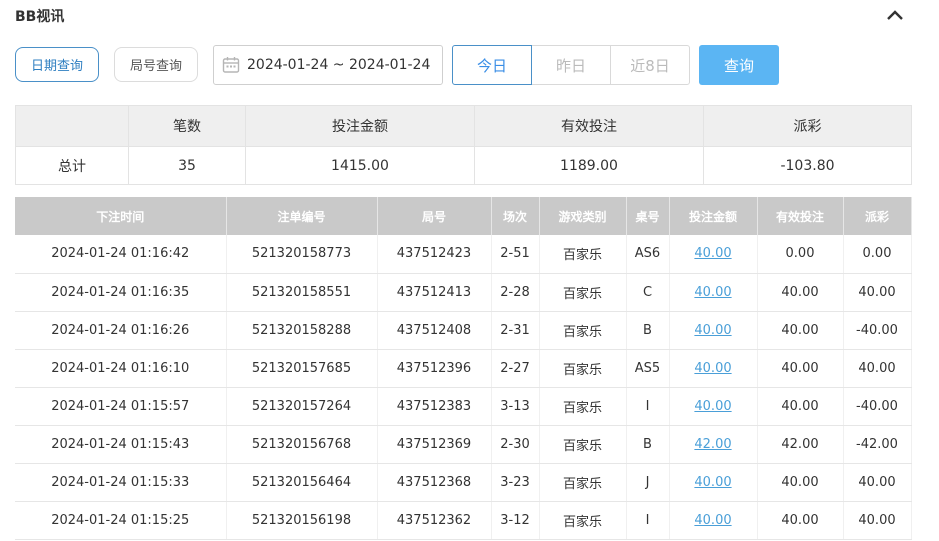  Describe the element at coordinates (434, 520) in the screenshot. I see `round-id-cell: 437512362` at that location.